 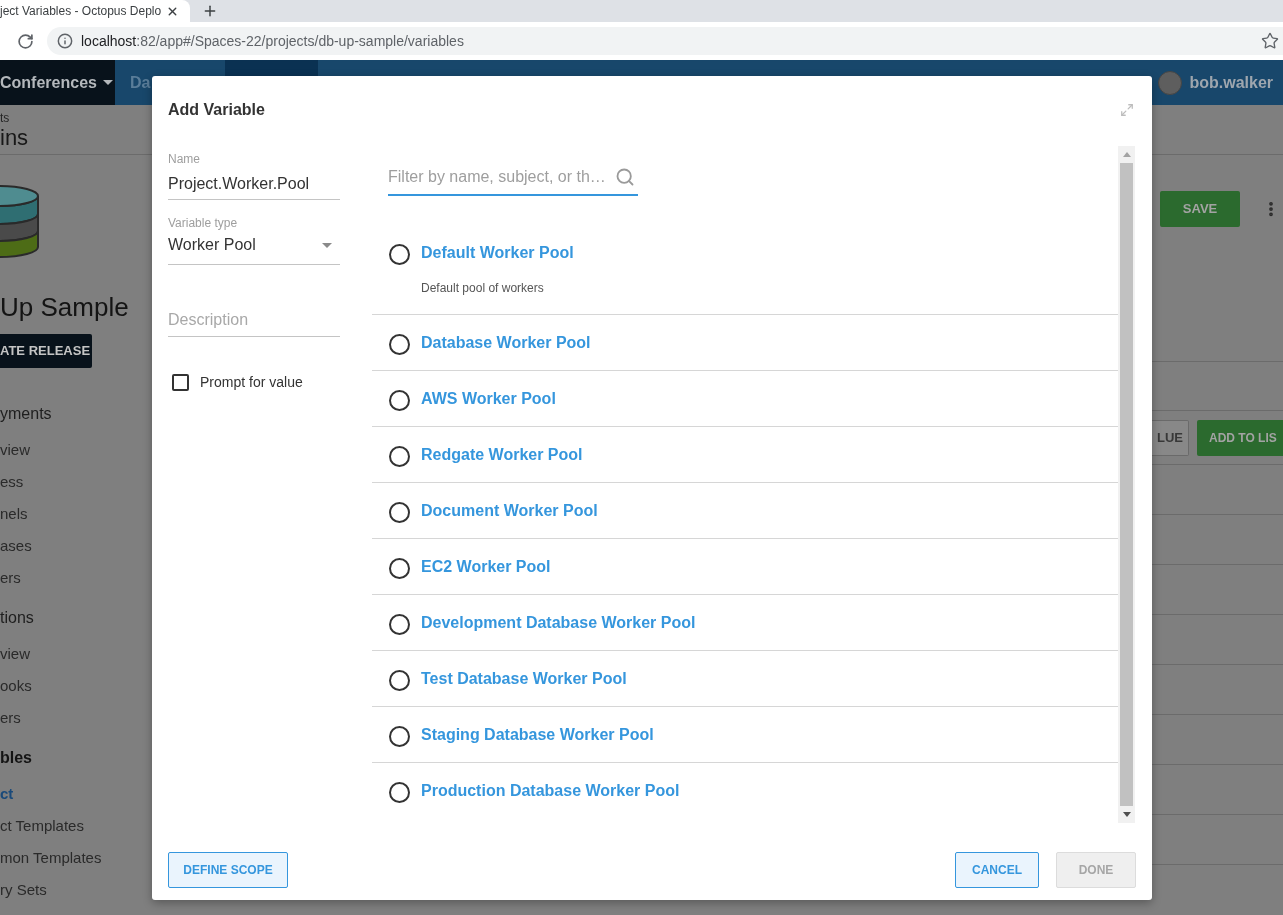 What do you see at coordinates (7, 794) in the screenshot?
I see `nav-link: ct` at bounding box center [7, 794].